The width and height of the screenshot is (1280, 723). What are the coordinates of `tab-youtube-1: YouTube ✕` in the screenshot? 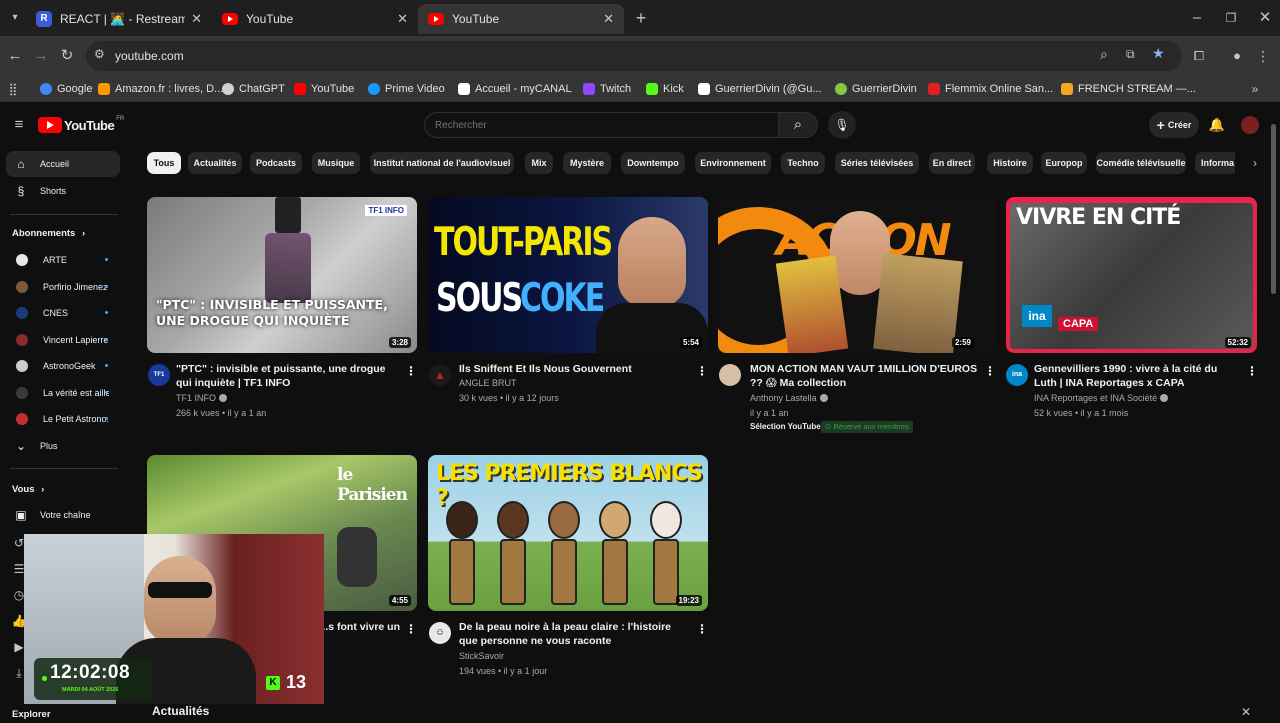 It's located at (315, 19).